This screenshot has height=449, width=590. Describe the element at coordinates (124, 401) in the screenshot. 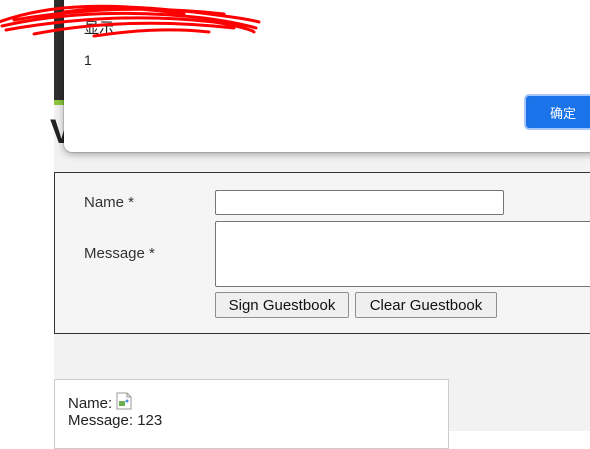

I see `broken-image-icon` at that location.